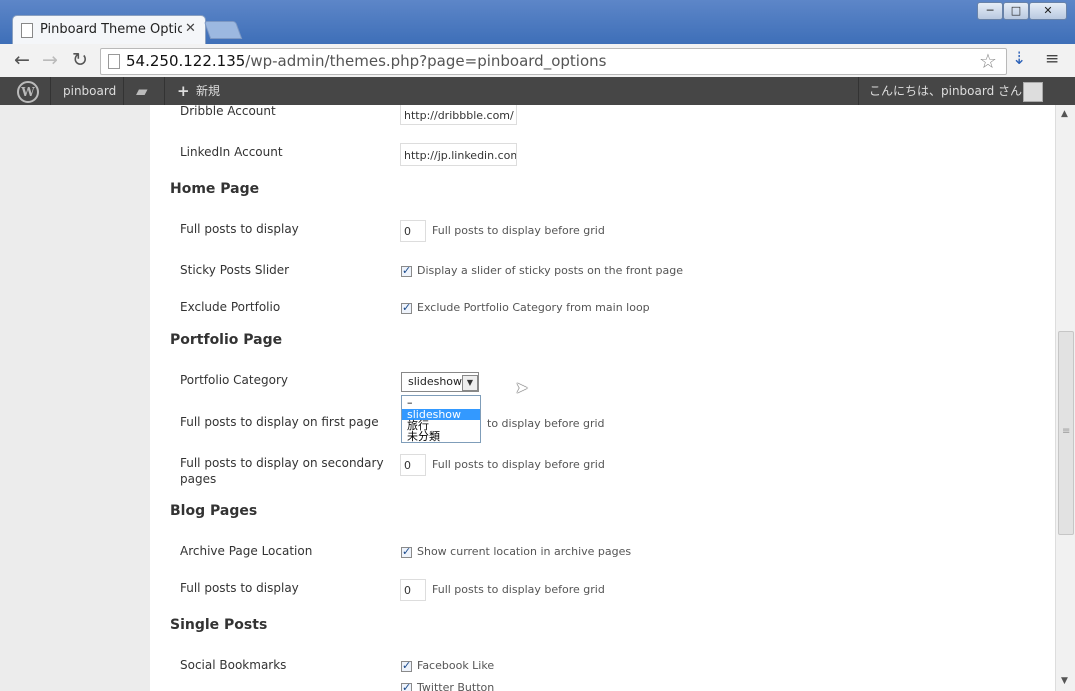 Image resolution: width=1075 pixels, height=691 pixels. I want to click on social-bookmarks-label: Social Bookmarks, so click(233, 665).